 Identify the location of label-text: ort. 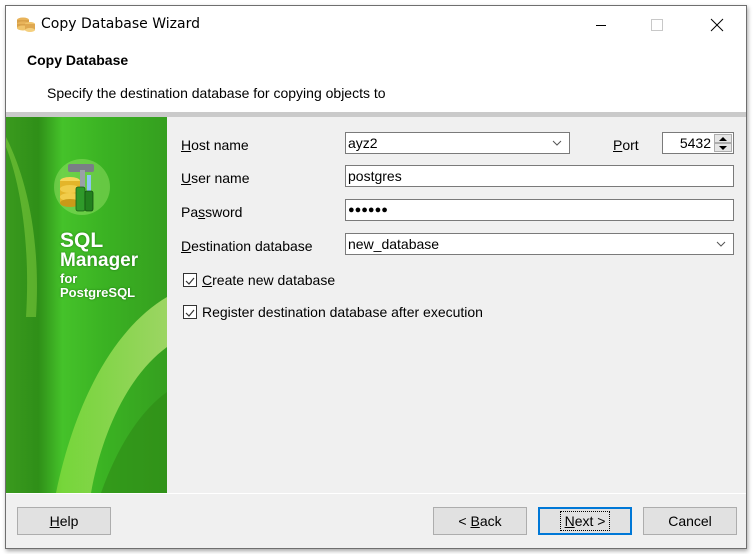
(630, 145).